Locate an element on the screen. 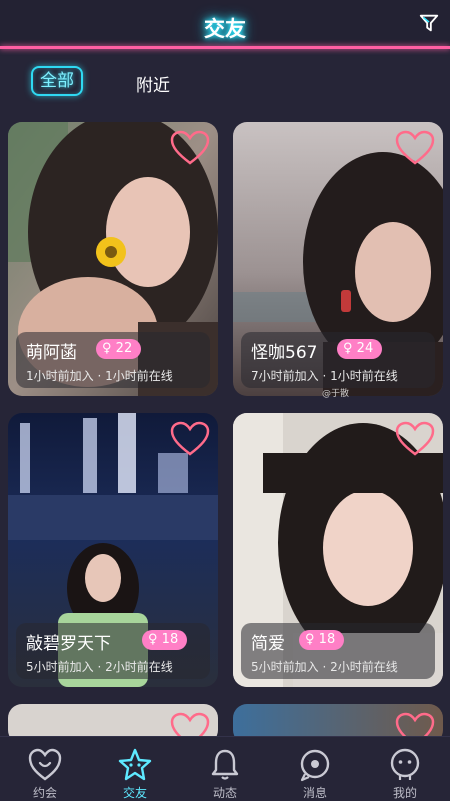 This screenshot has width=450, height=801. age-badge: ♀ 24 is located at coordinates (360, 349).